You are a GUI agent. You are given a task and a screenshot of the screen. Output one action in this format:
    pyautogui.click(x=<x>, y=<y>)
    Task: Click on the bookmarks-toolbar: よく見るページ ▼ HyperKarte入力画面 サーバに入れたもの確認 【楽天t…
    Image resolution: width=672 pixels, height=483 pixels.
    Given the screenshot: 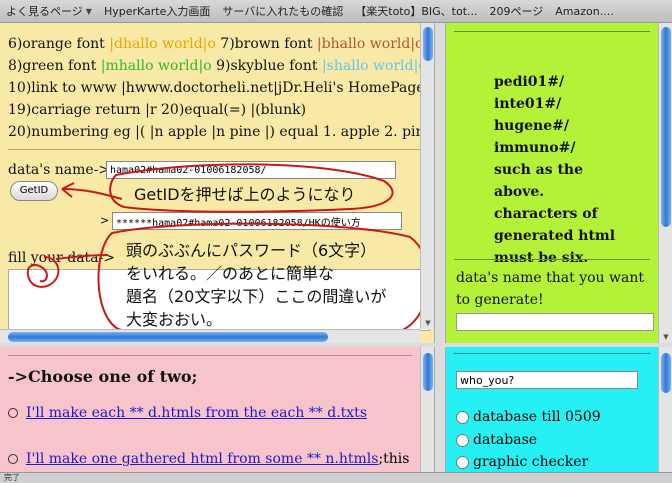 What is the action you would take?
    pyautogui.click(x=336, y=11)
    